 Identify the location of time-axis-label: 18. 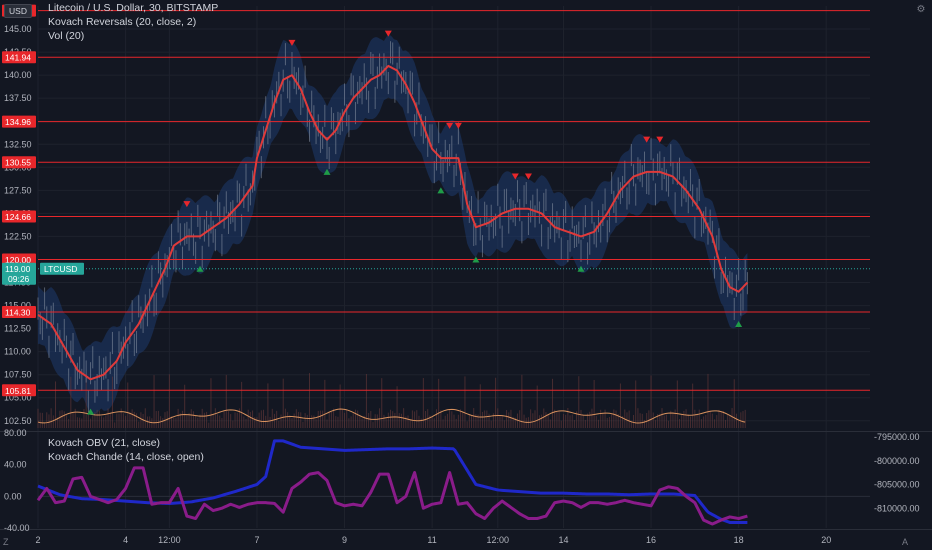
(739, 540).